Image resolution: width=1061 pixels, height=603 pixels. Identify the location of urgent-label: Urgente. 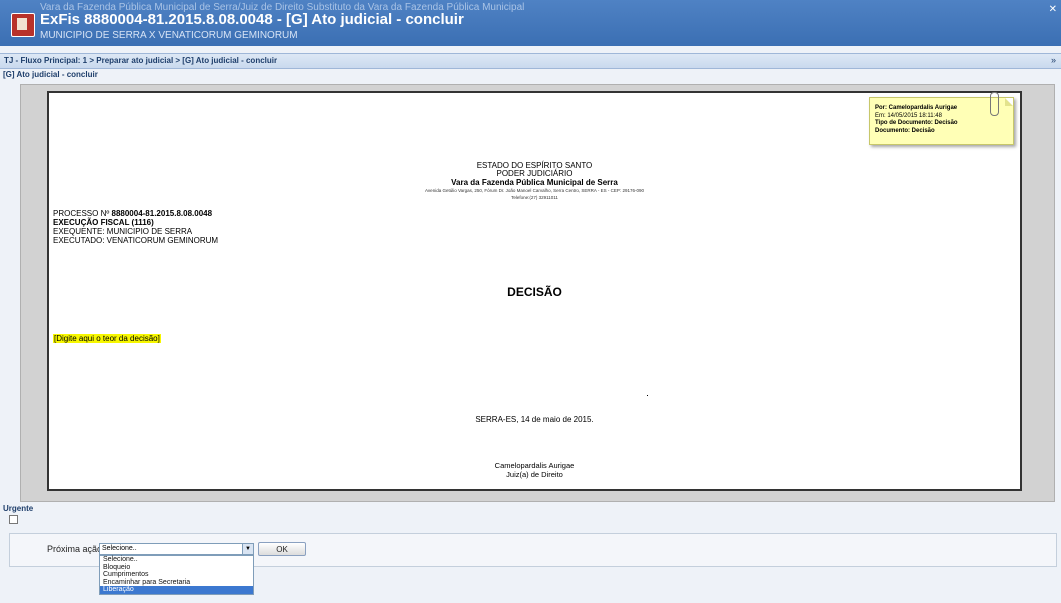
(18, 508).